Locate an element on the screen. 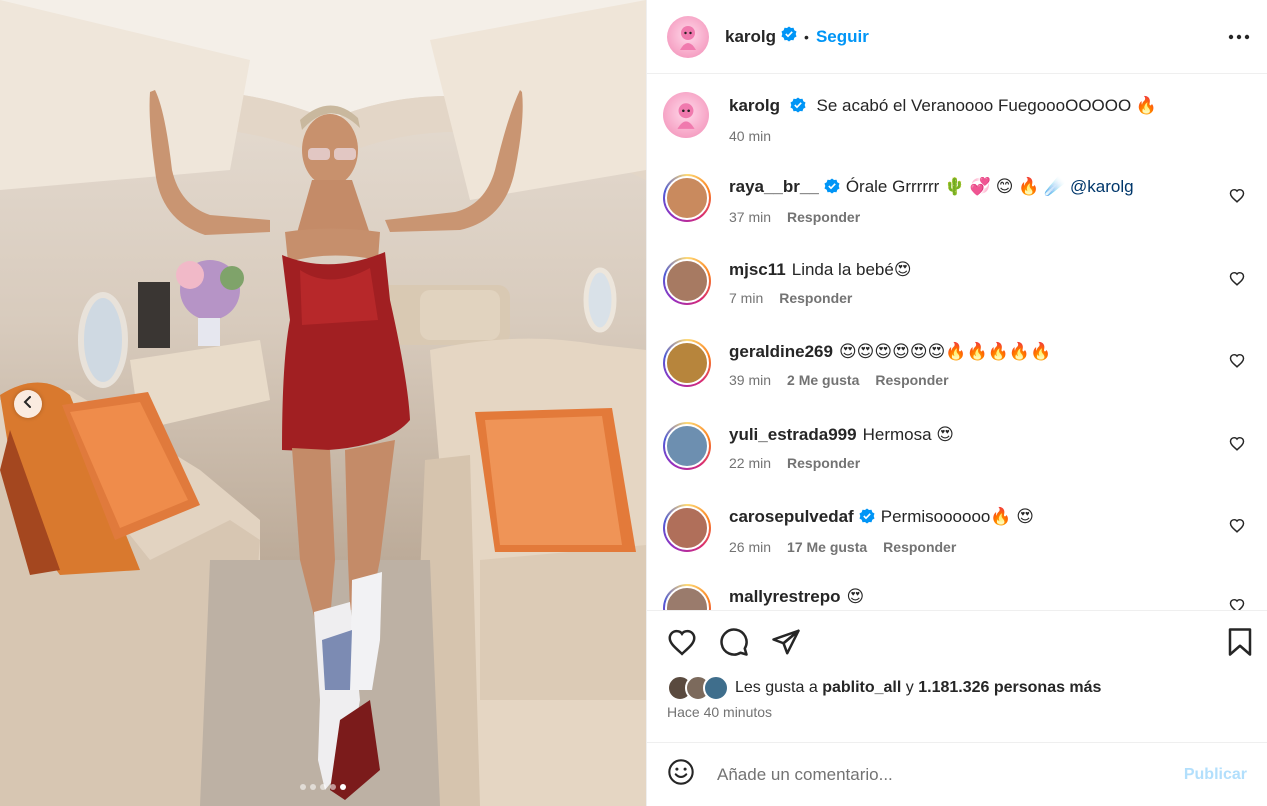  caption-username: karolg is located at coordinates (754, 105).